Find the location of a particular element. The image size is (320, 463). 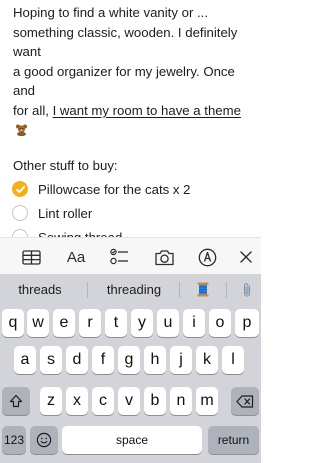

suggestion-threading: threading is located at coordinates (134, 289).